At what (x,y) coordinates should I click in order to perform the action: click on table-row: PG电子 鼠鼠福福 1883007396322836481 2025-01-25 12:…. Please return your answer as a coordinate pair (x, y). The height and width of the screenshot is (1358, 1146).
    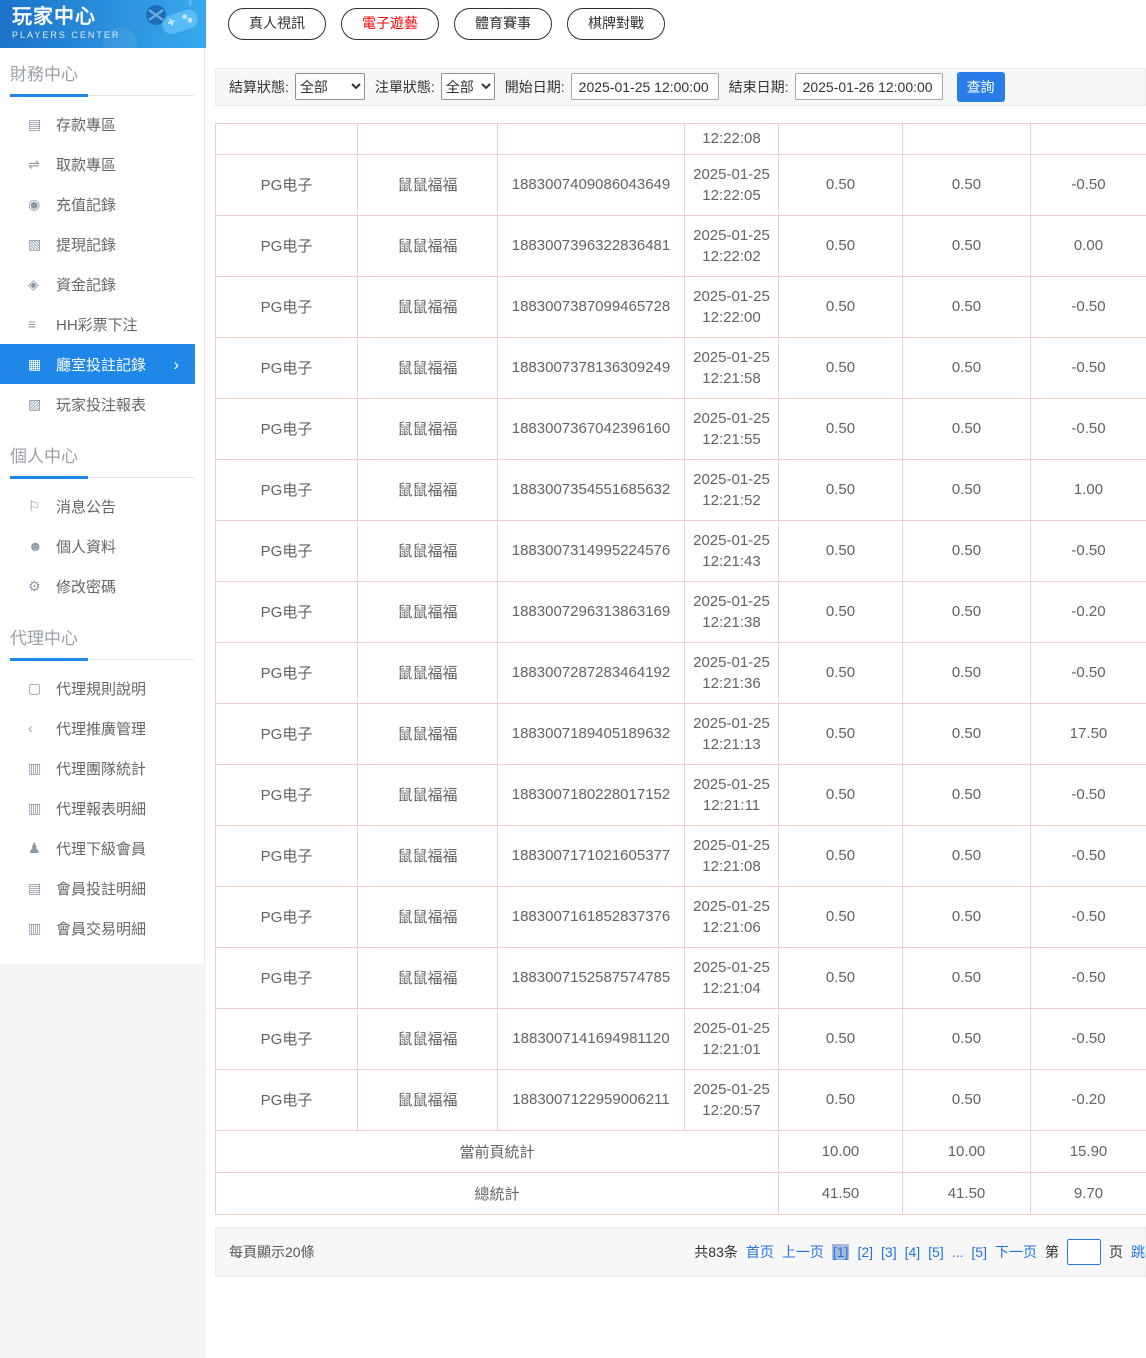
    Looking at the image, I should click on (680, 245).